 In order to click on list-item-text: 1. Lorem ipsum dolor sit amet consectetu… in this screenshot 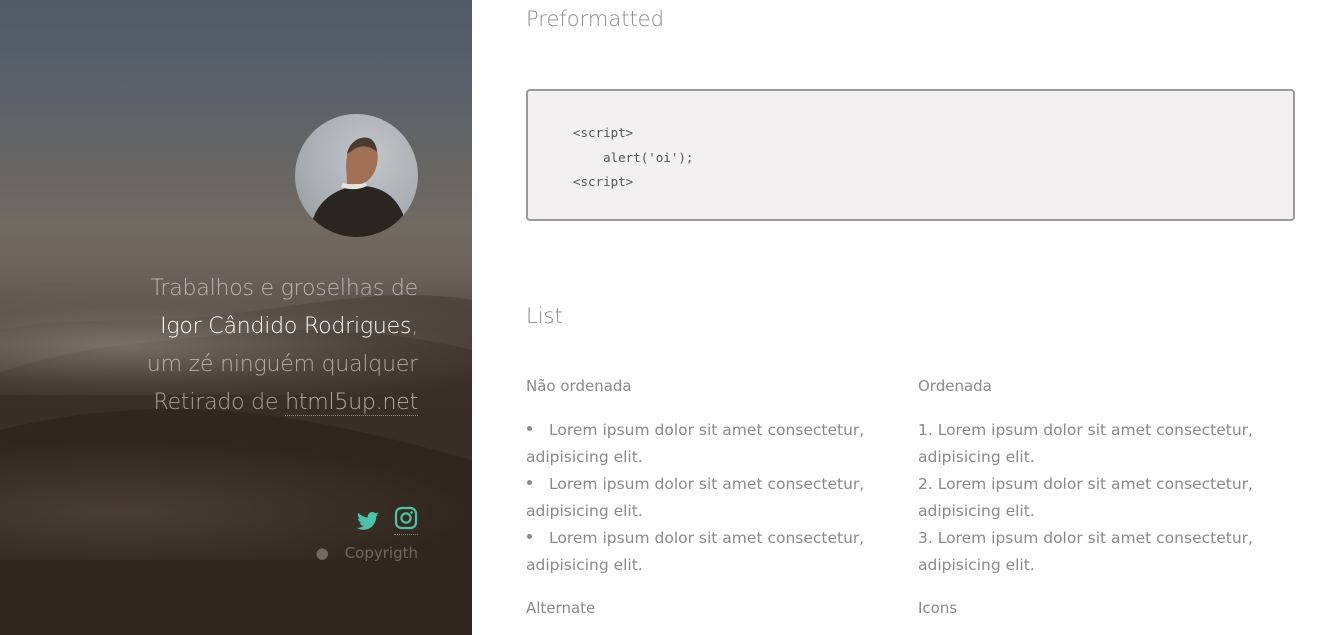, I will do `click(1085, 430)`.